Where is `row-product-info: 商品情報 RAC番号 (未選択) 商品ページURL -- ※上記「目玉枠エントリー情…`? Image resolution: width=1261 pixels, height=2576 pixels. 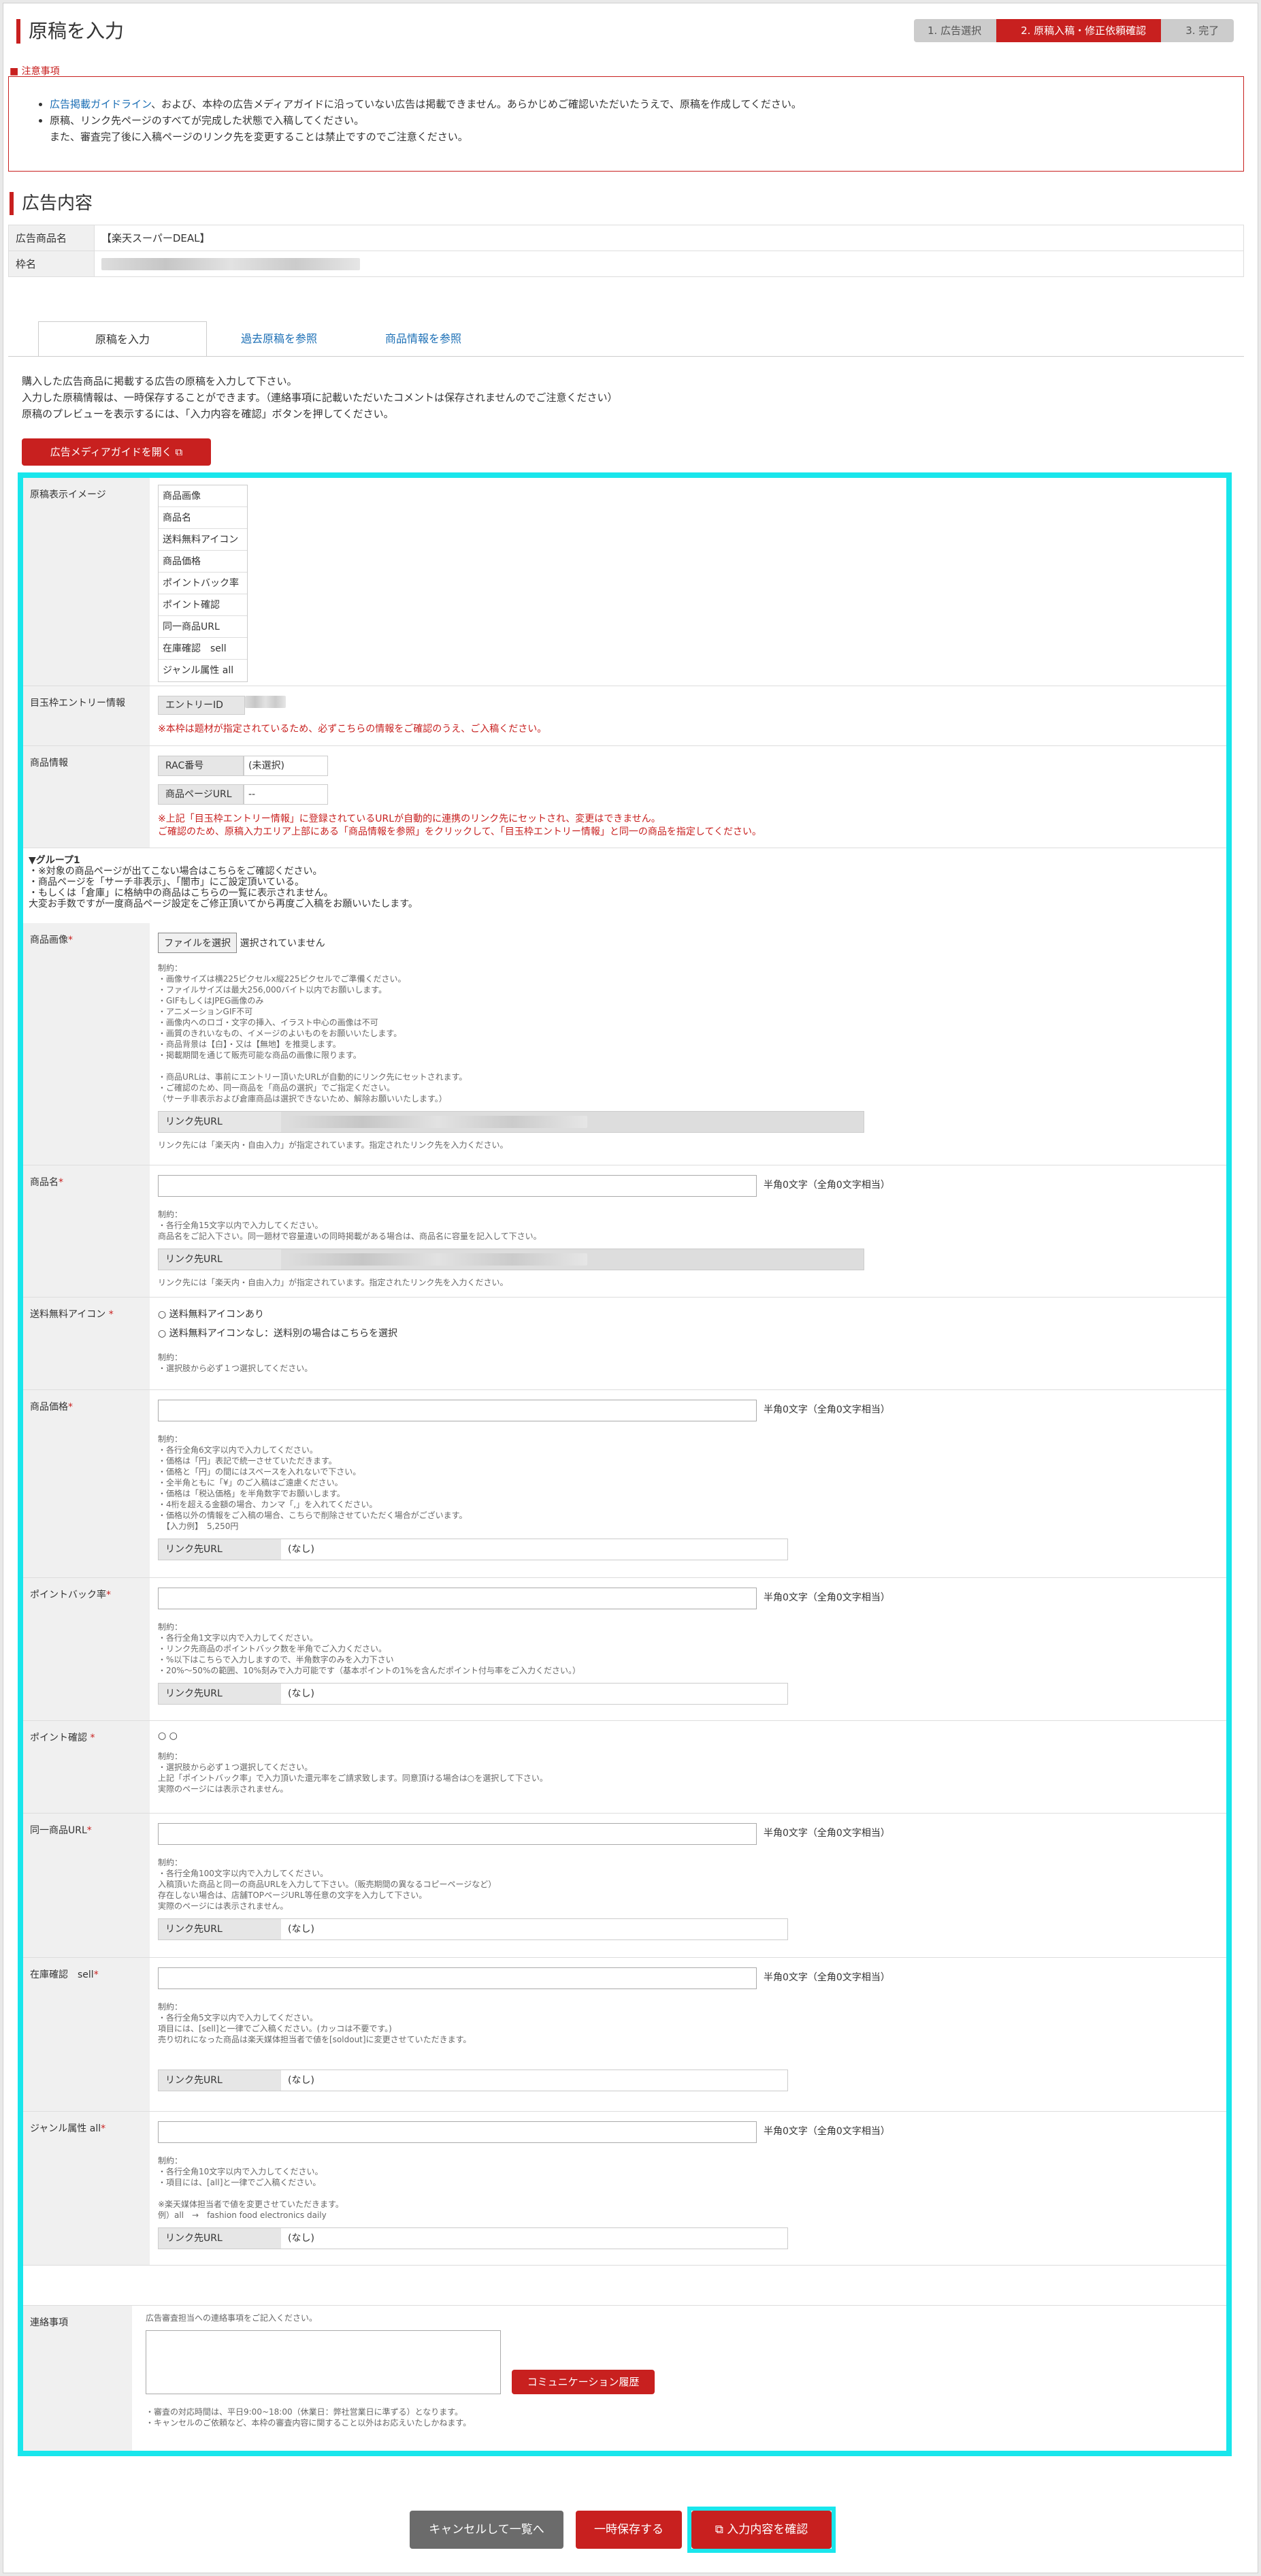 row-product-info: 商品情報 RAC番号 (未選択) 商品ページURL -- ※上記「目玉枠エントリー情… is located at coordinates (624, 797).